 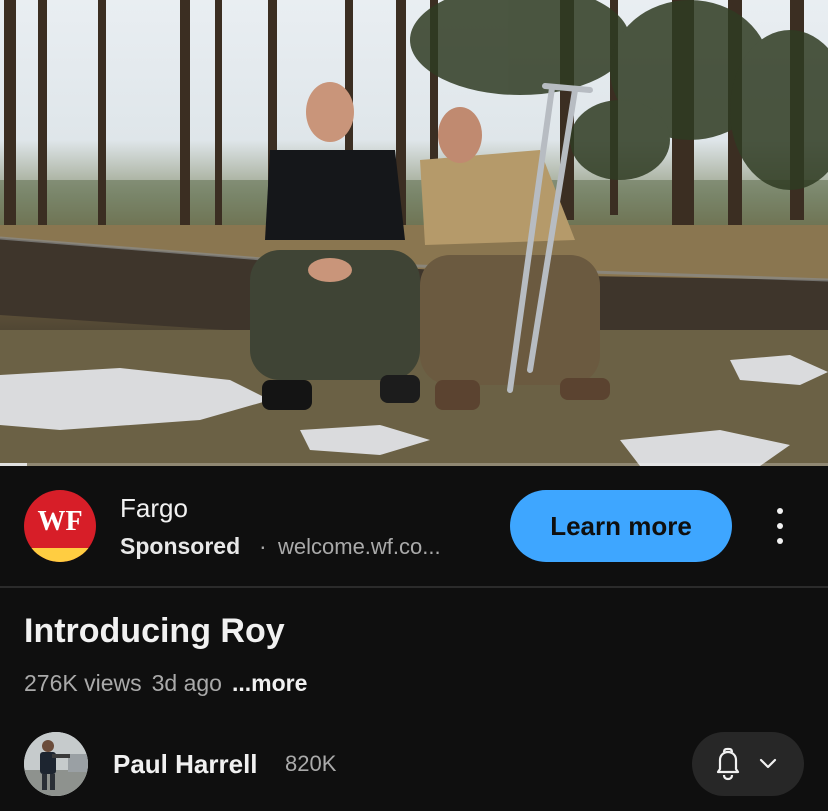 What do you see at coordinates (154, 508) in the screenshot?
I see `advertiser-name: Fargo` at bounding box center [154, 508].